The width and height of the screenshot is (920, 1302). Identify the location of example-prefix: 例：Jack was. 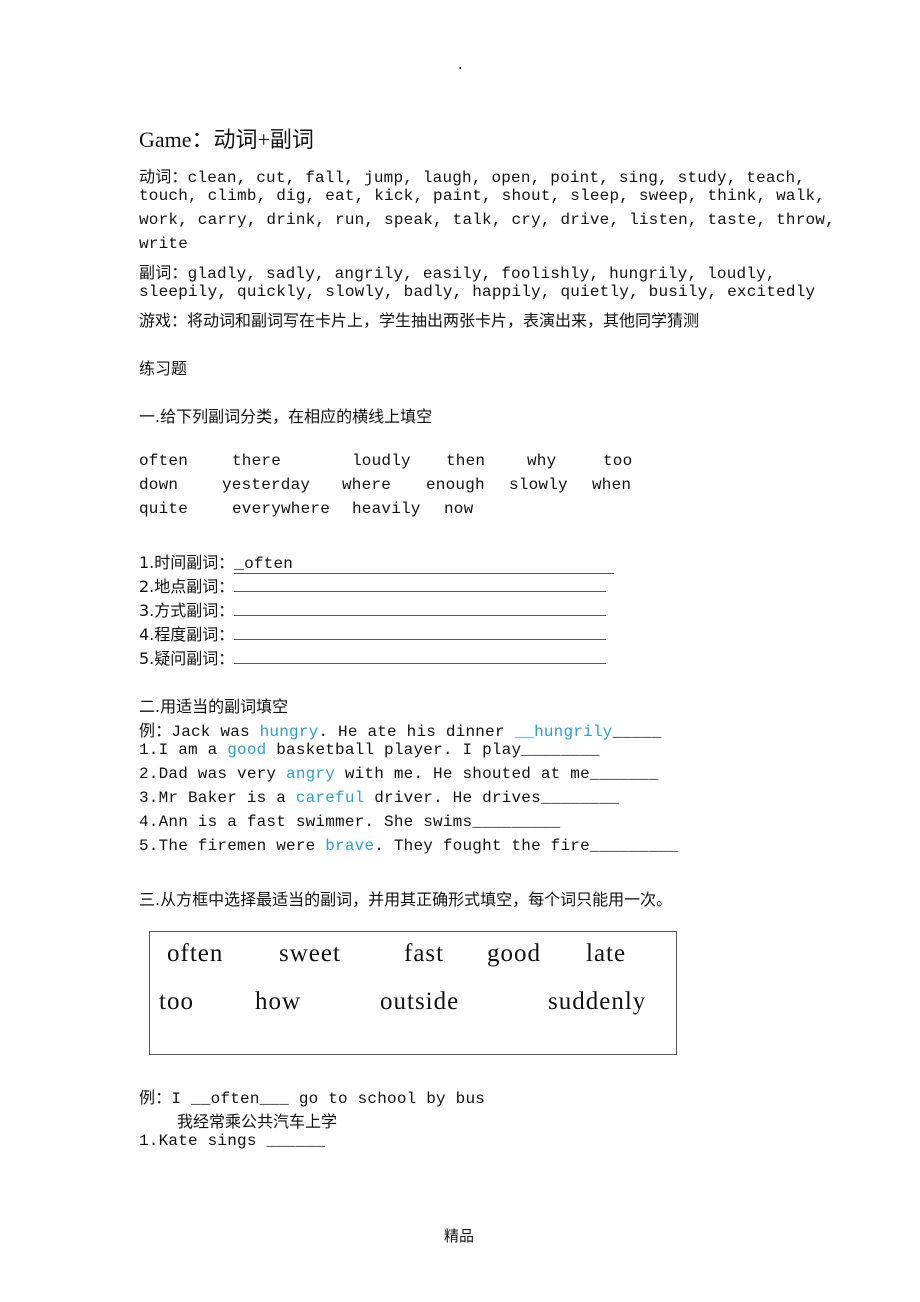
(199, 732).